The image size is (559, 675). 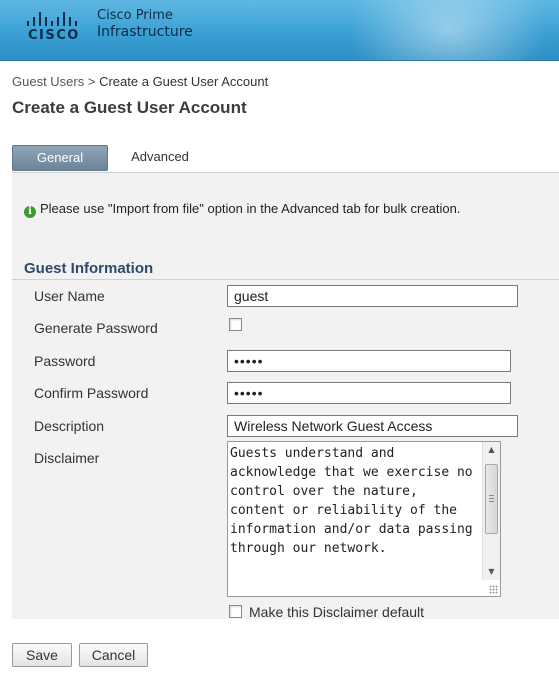 What do you see at coordinates (491, 572) in the screenshot?
I see `scroll-down-arrow-icon: ▼` at bounding box center [491, 572].